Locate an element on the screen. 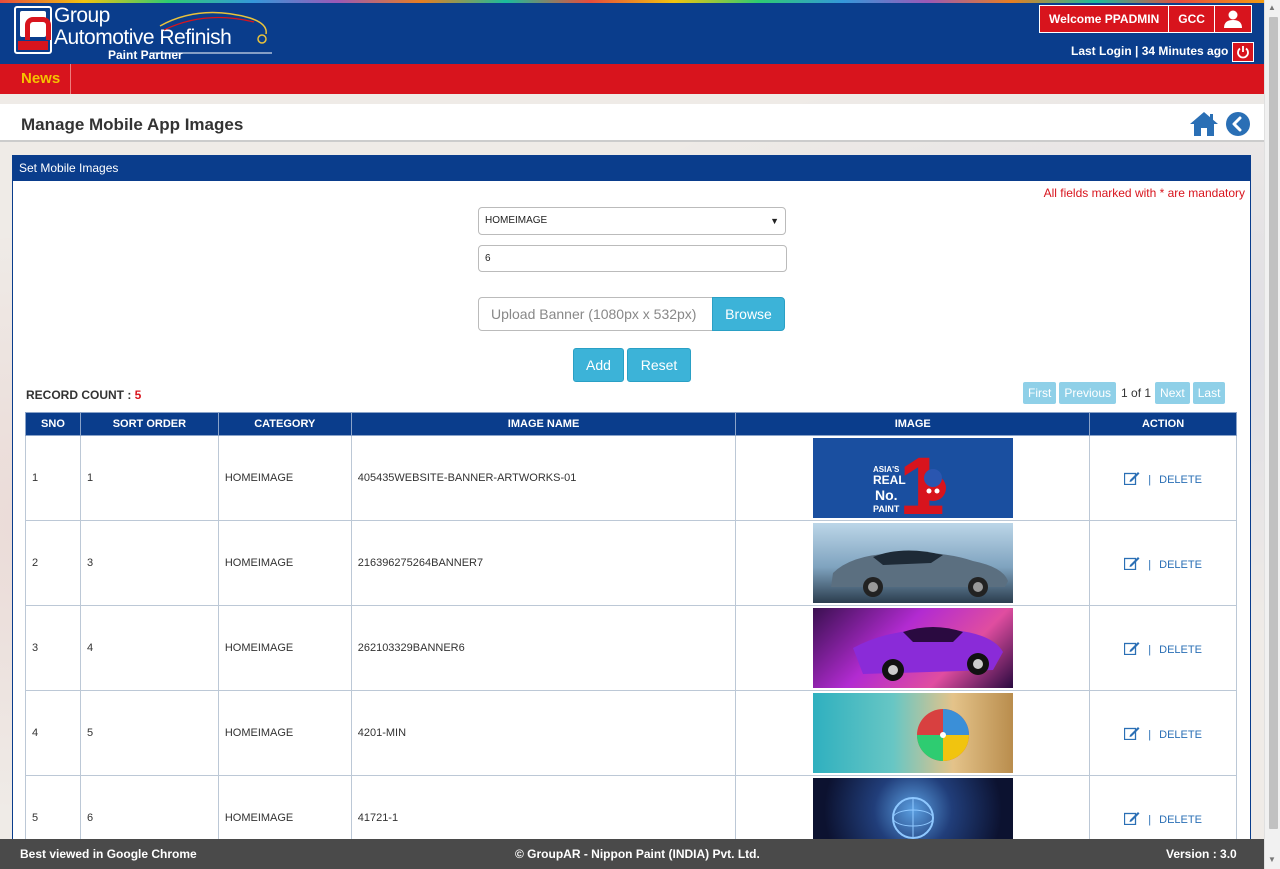 Image resolution: width=1280 pixels, height=869 pixels. cell-image-name: 4201-MIN is located at coordinates (543, 733).